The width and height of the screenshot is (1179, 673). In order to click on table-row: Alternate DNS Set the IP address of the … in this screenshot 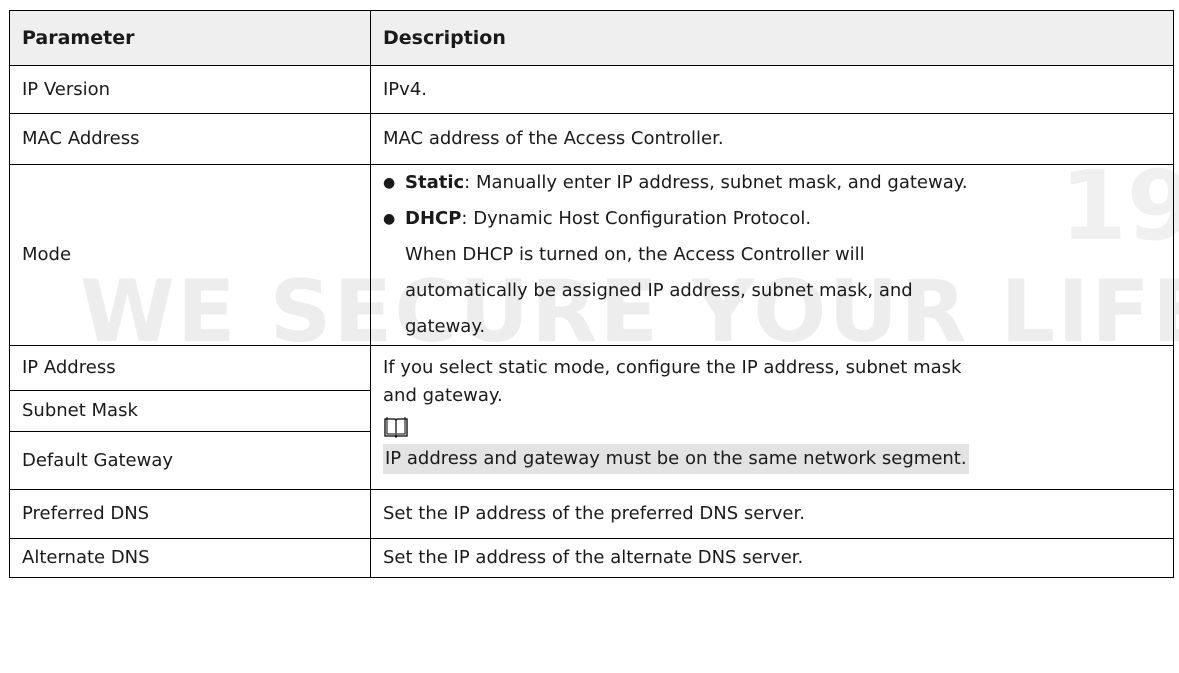, I will do `click(591, 558)`.